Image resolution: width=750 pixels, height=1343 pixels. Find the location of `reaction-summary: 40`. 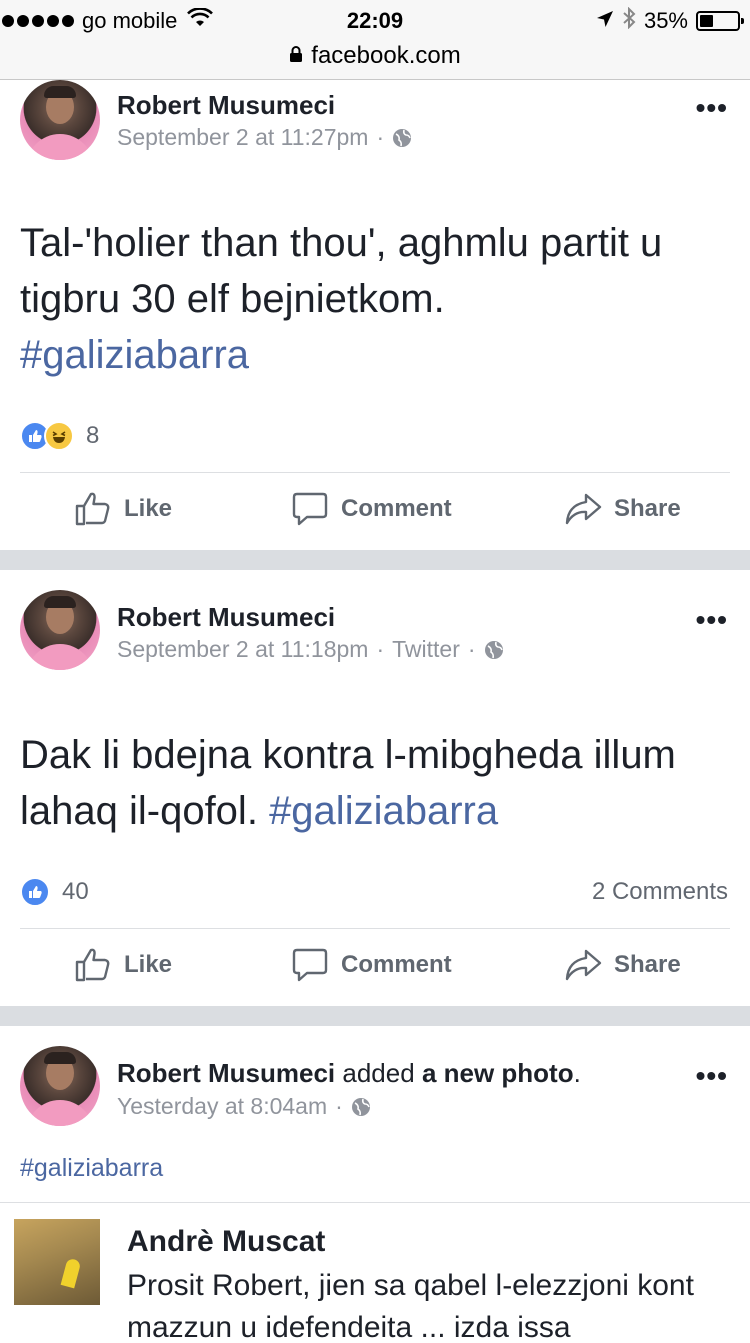

reaction-summary: 40 is located at coordinates (54, 892).